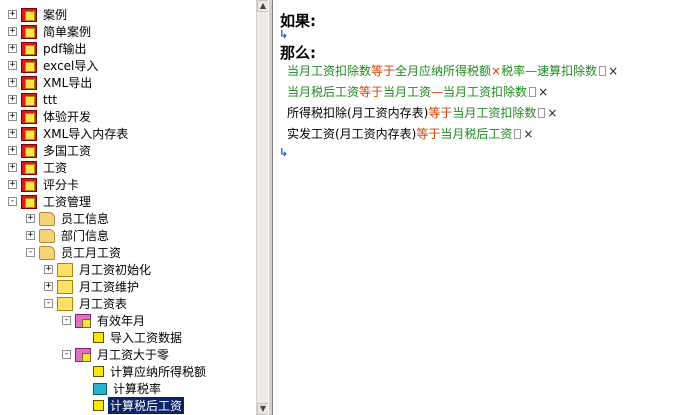 This screenshot has height=415, width=680. I want to click on tree-item: 导入工资数据, so click(132, 337).